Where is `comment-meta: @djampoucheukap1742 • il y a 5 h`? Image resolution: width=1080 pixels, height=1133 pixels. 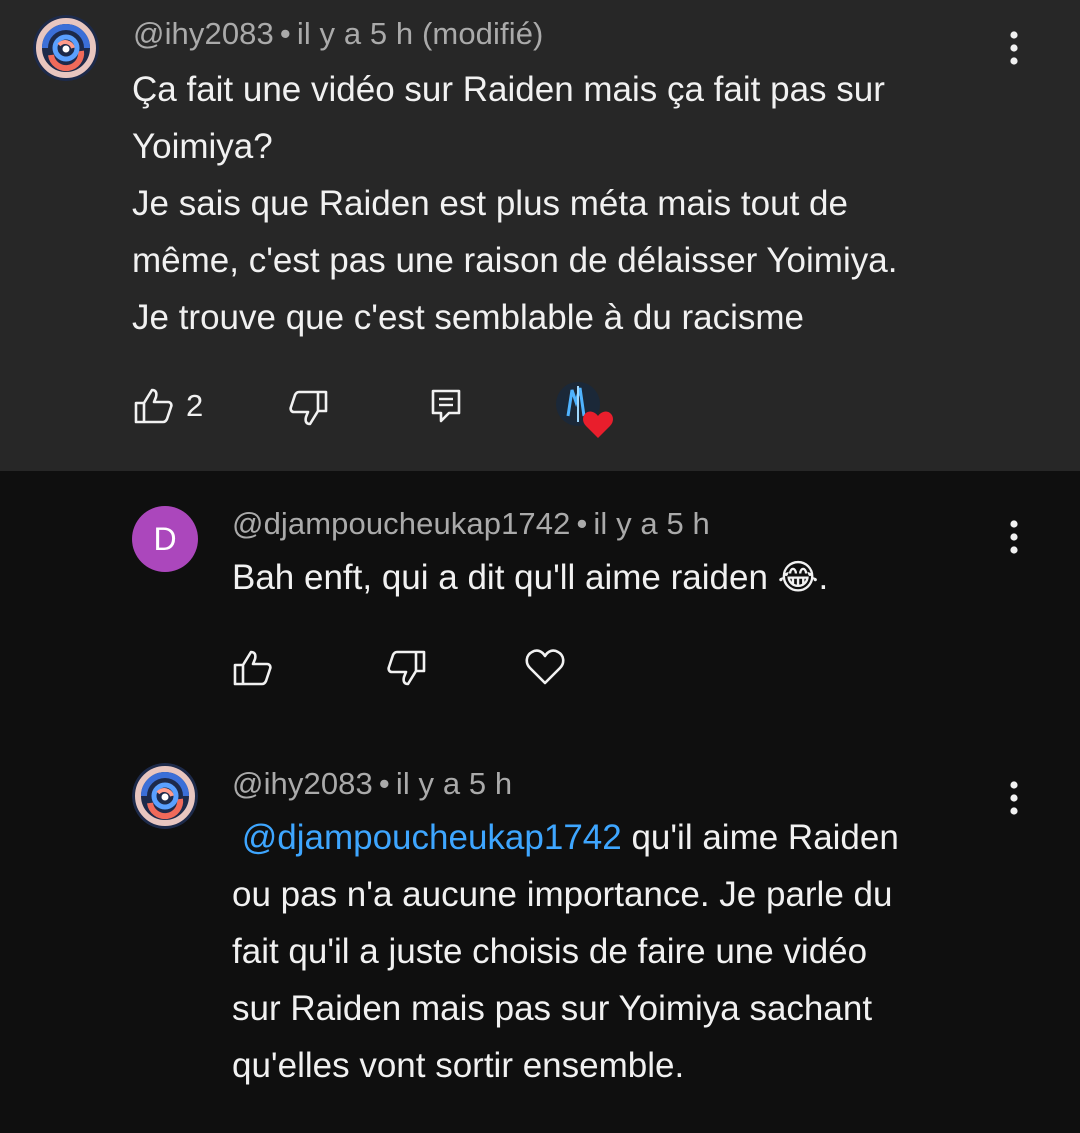
comment-meta: @djampoucheukap1742 • il y a 5 h is located at coordinates (471, 524).